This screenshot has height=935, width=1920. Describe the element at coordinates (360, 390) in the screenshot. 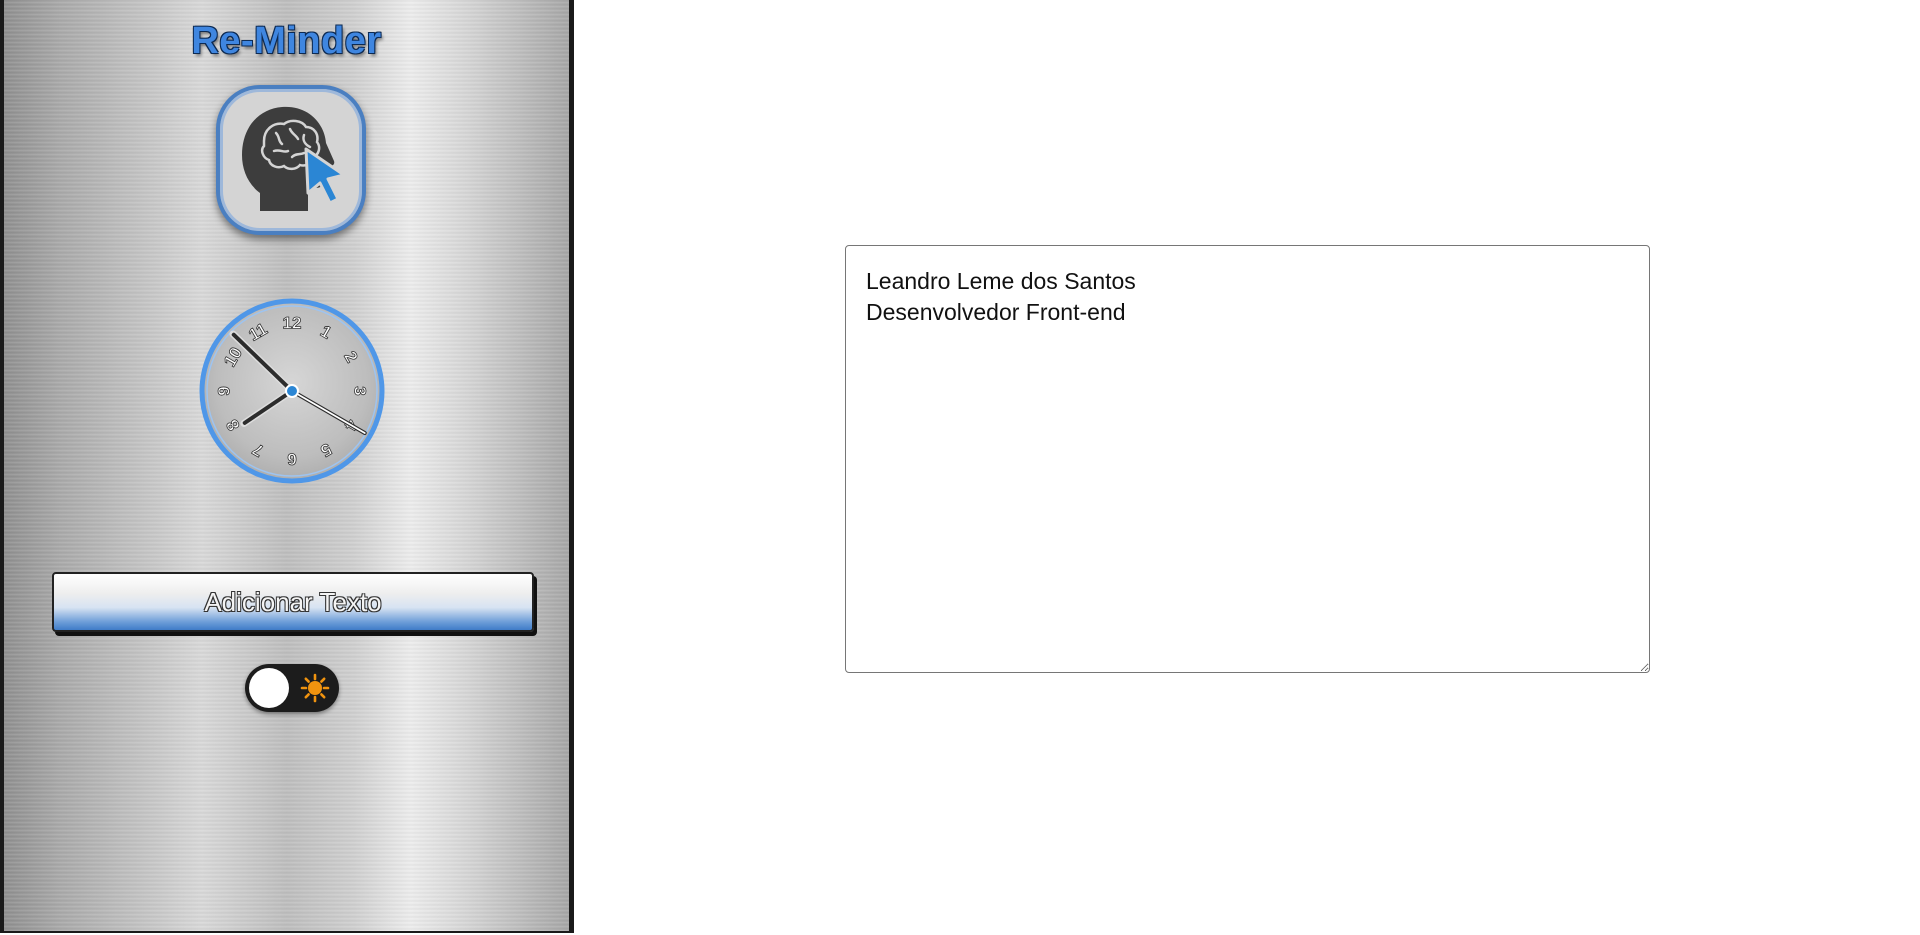

I see `clock-number: 3` at that location.